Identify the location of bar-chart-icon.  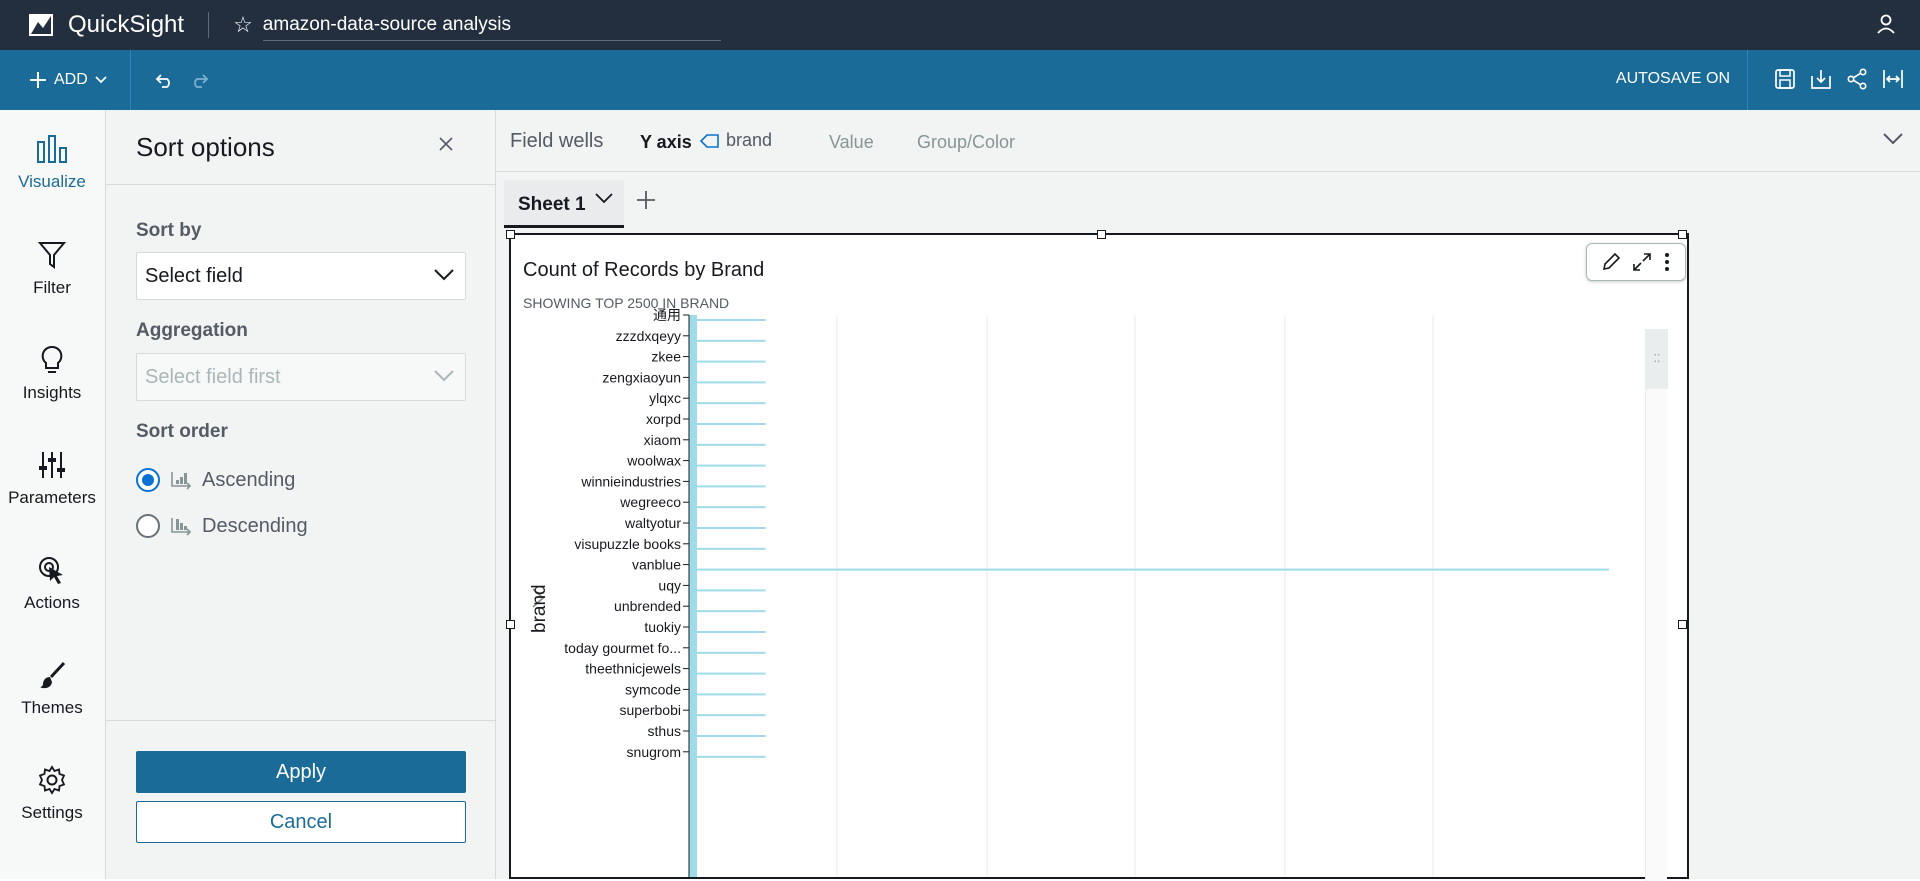
(52, 149).